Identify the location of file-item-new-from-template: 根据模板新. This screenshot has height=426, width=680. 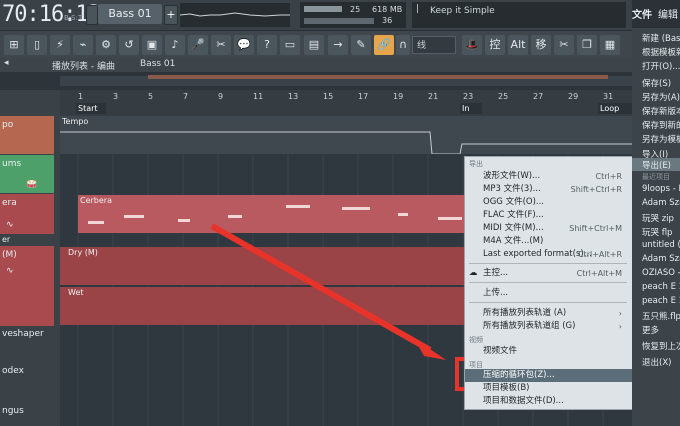
(661, 52).